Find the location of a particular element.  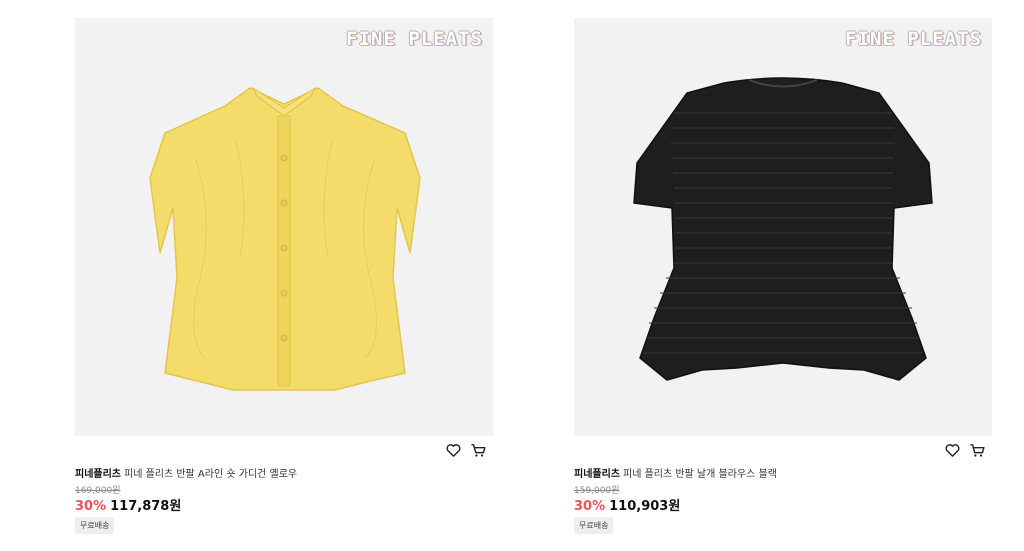

sale-price: 110,903원 is located at coordinates (645, 506).